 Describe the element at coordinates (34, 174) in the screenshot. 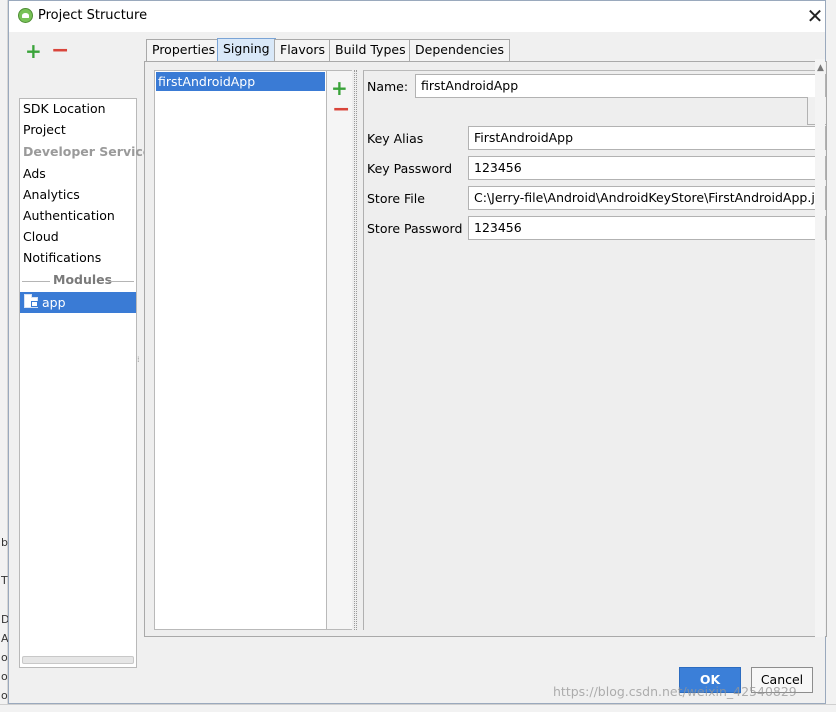

I see `sidebar-item-ads: Ads` at that location.